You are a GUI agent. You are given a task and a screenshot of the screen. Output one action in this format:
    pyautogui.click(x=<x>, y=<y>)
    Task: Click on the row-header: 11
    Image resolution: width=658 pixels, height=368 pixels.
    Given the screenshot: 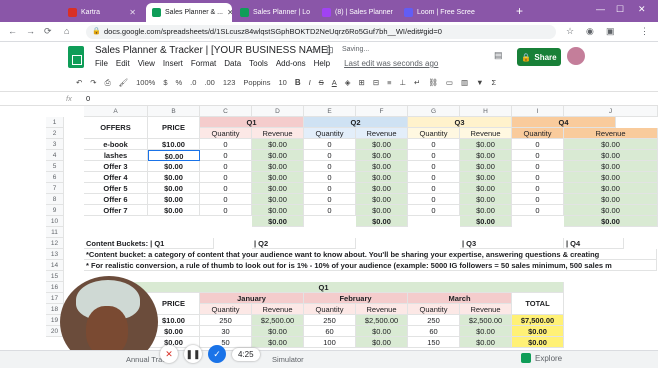 What is the action you would take?
    pyautogui.click(x=55, y=232)
    